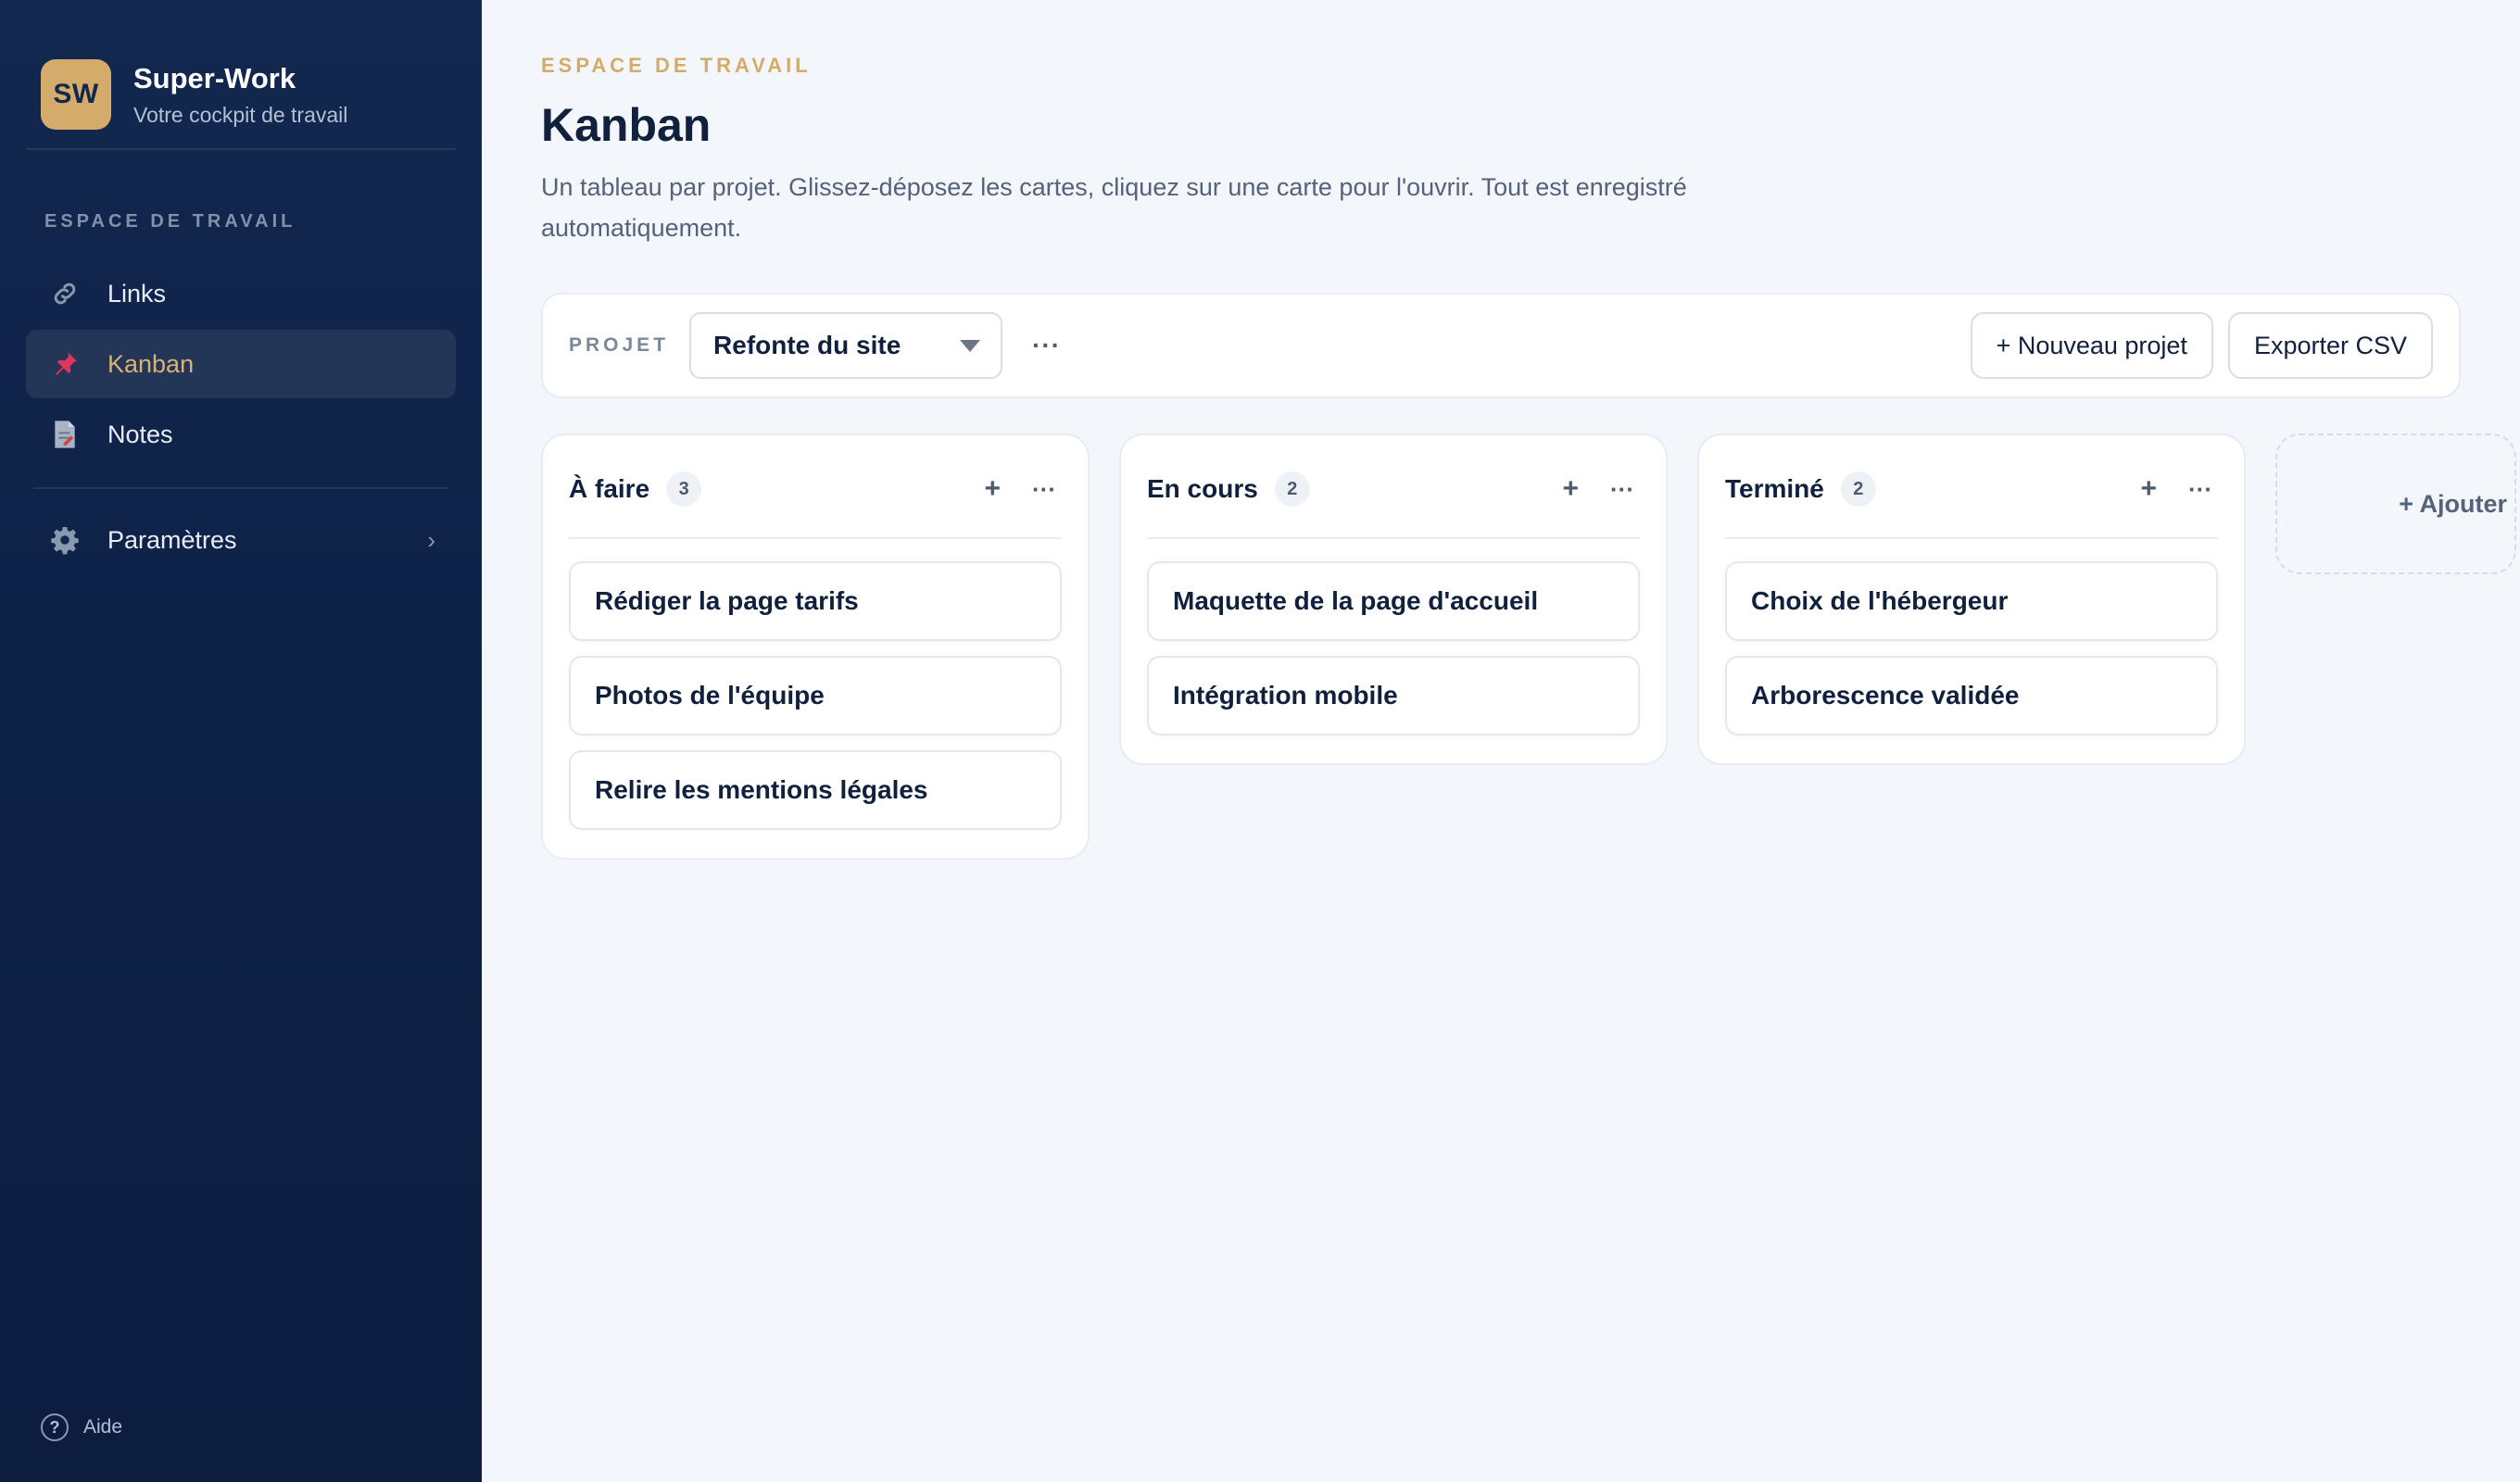 The height and width of the screenshot is (1482, 2520). I want to click on sidebar-item-kanban: Kanban, so click(241, 364).